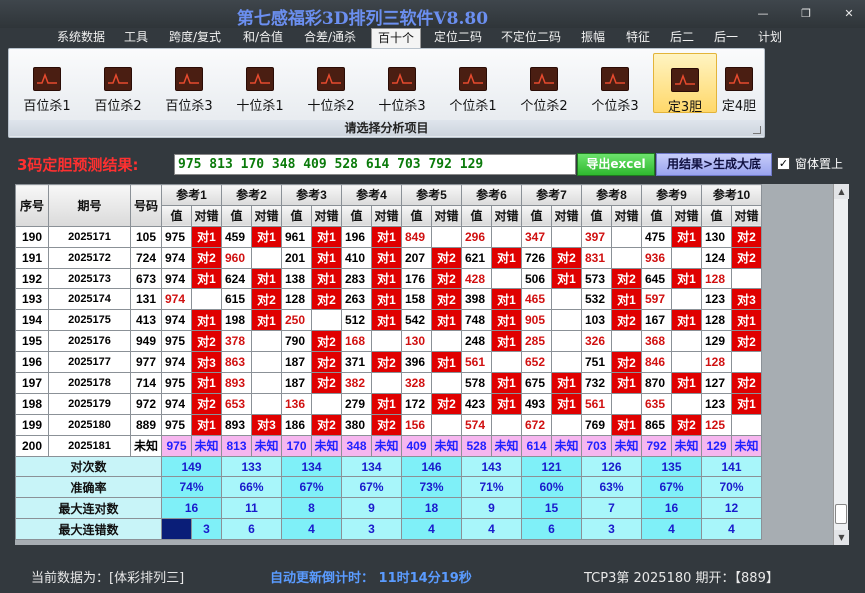 This screenshot has width=865, height=593. I want to click on value-cell: 128, so click(716, 362).